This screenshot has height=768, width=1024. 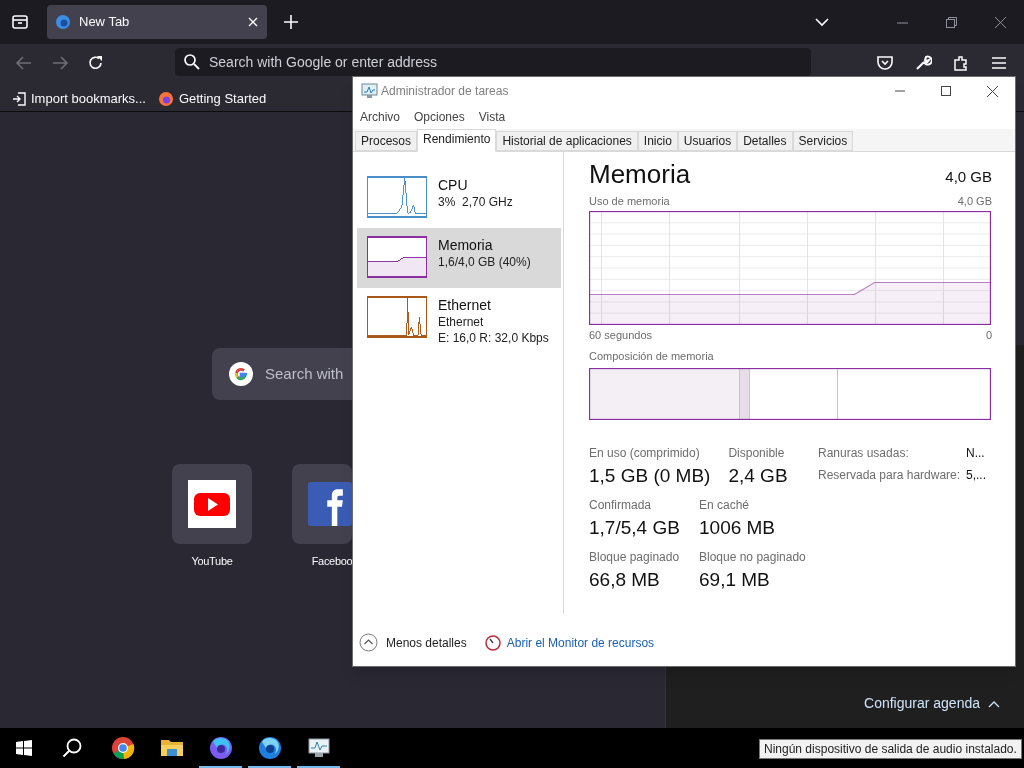 What do you see at coordinates (999, 63) in the screenshot?
I see `menu-icon` at bounding box center [999, 63].